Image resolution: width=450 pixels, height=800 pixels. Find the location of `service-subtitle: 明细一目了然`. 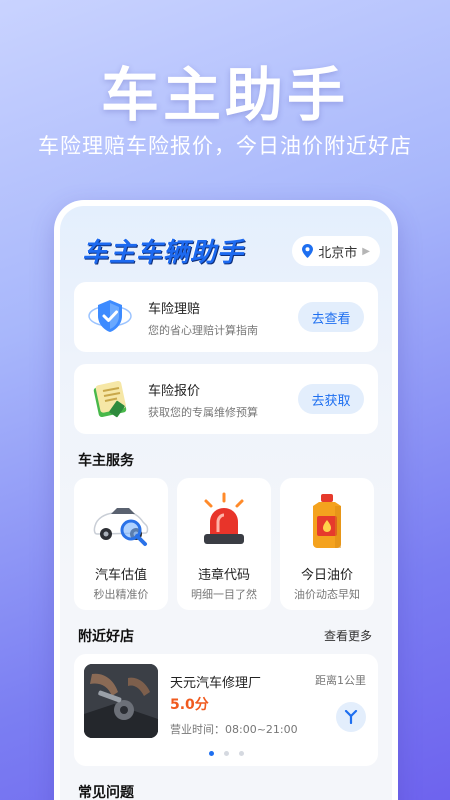

service-subtitle: 明细一目了然 is located at coordinates (224, 594).